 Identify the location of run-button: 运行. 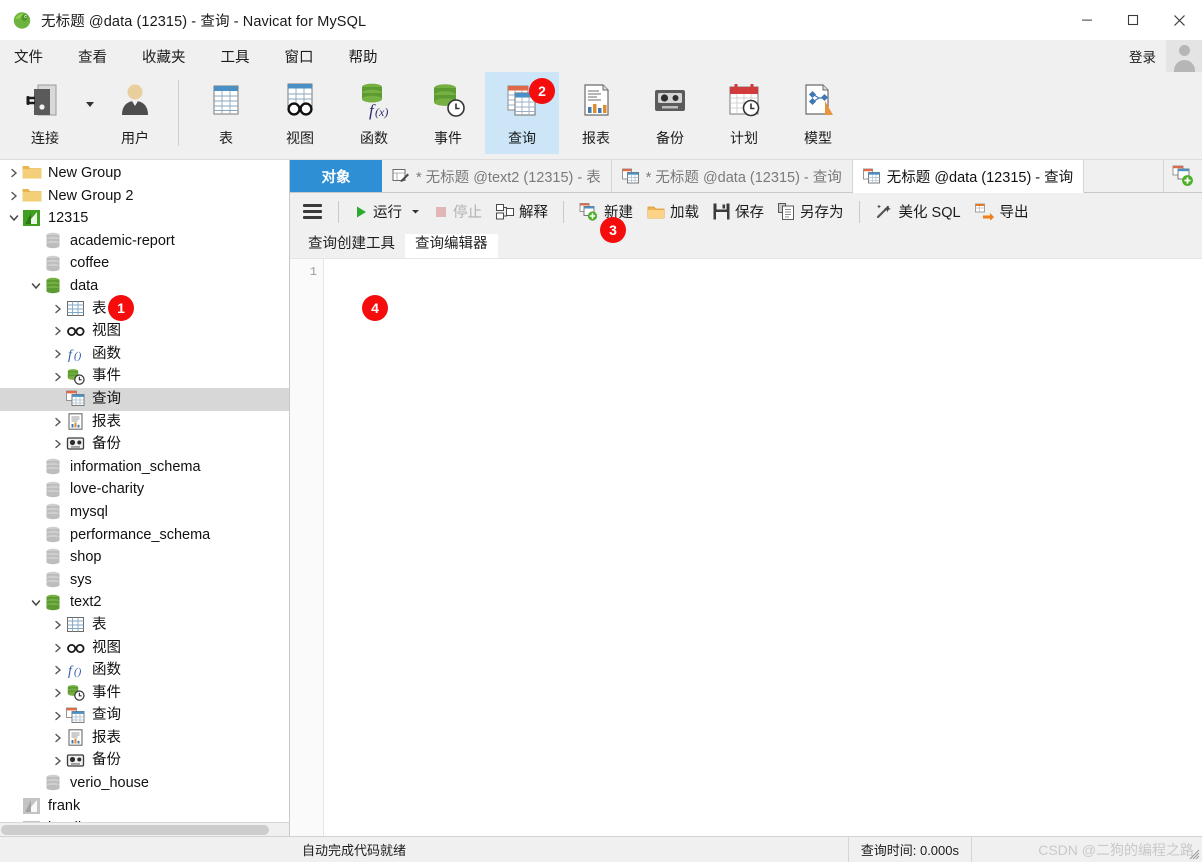
(387, 212).